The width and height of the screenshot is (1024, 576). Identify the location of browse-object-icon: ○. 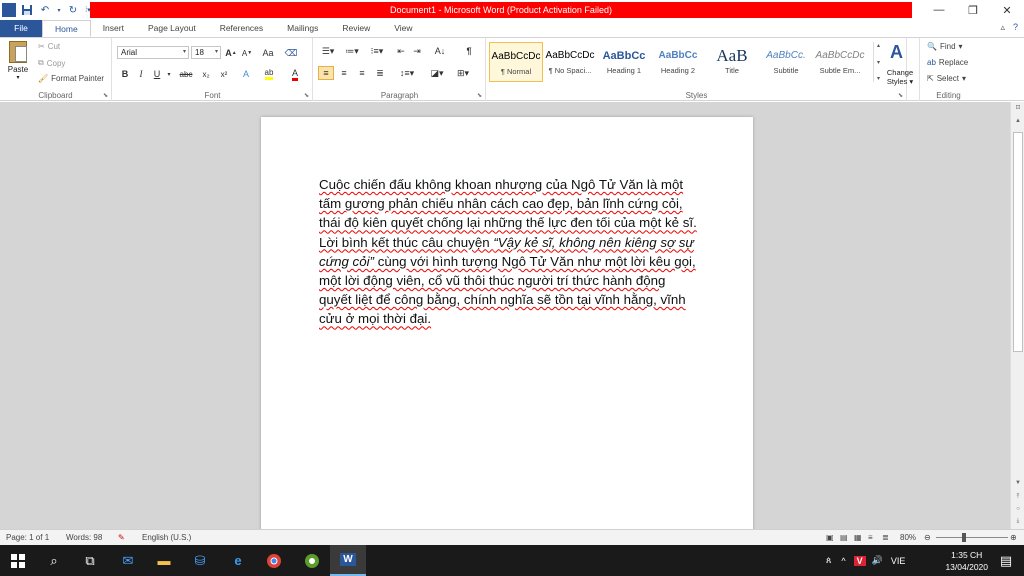
(1017, 512).